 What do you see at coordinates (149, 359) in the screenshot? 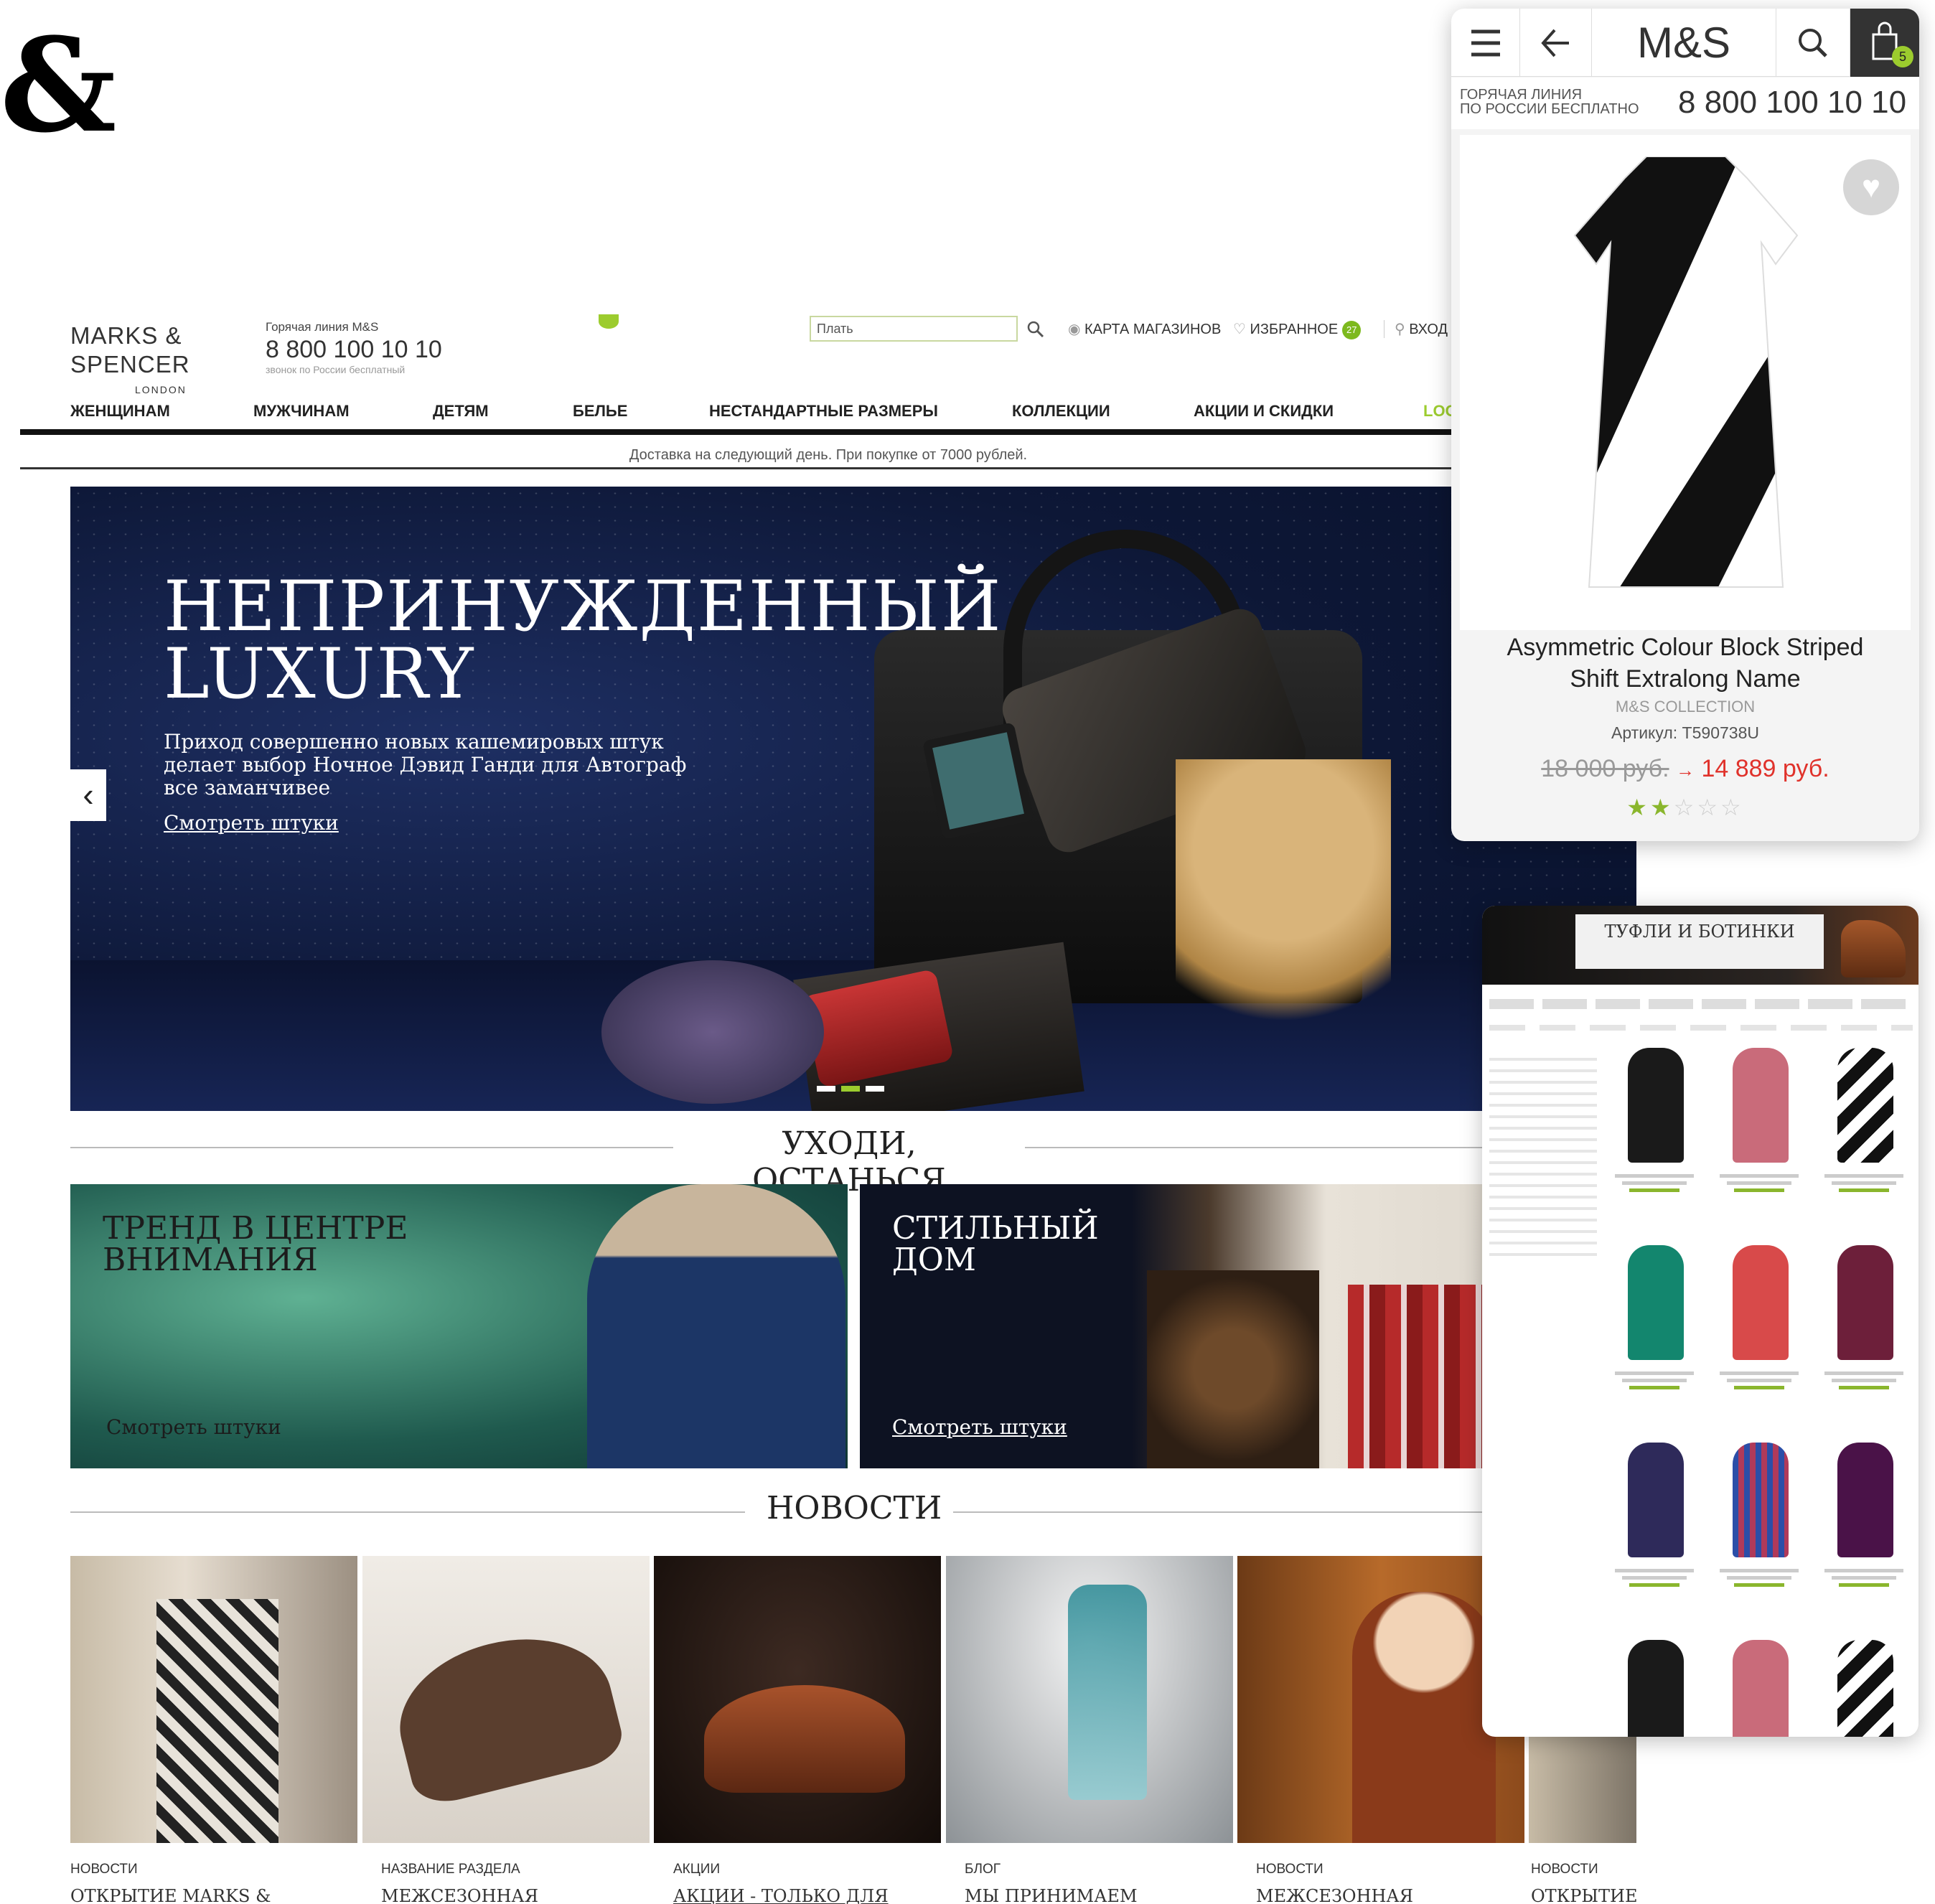
I see `site-logo: MARKS & SPENCER LONDON` at bounding box center [149, 359].